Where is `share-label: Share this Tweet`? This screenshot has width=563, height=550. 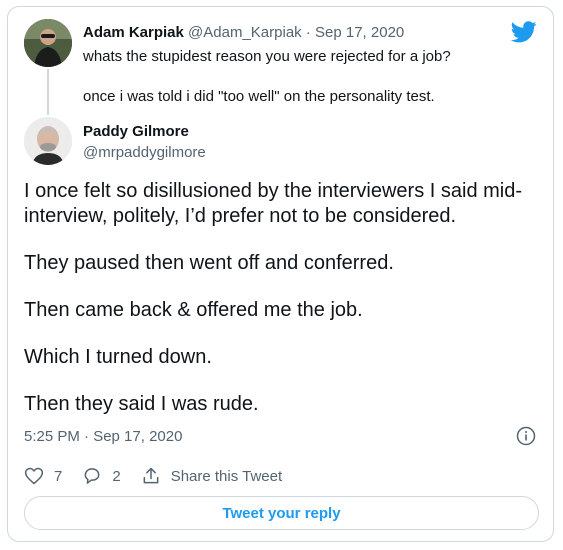
share-label: Share this Tweet is located at coordinates (226, 476).